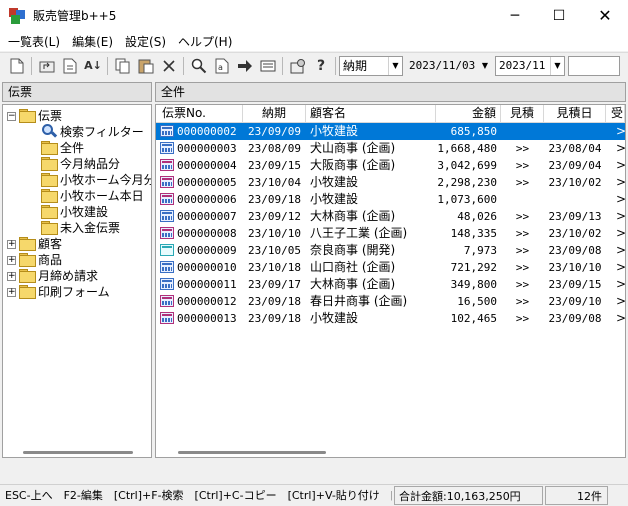 This screenshot has width=628, height=506. I want to click on column-header-amount: 金額, so click(468, 114).